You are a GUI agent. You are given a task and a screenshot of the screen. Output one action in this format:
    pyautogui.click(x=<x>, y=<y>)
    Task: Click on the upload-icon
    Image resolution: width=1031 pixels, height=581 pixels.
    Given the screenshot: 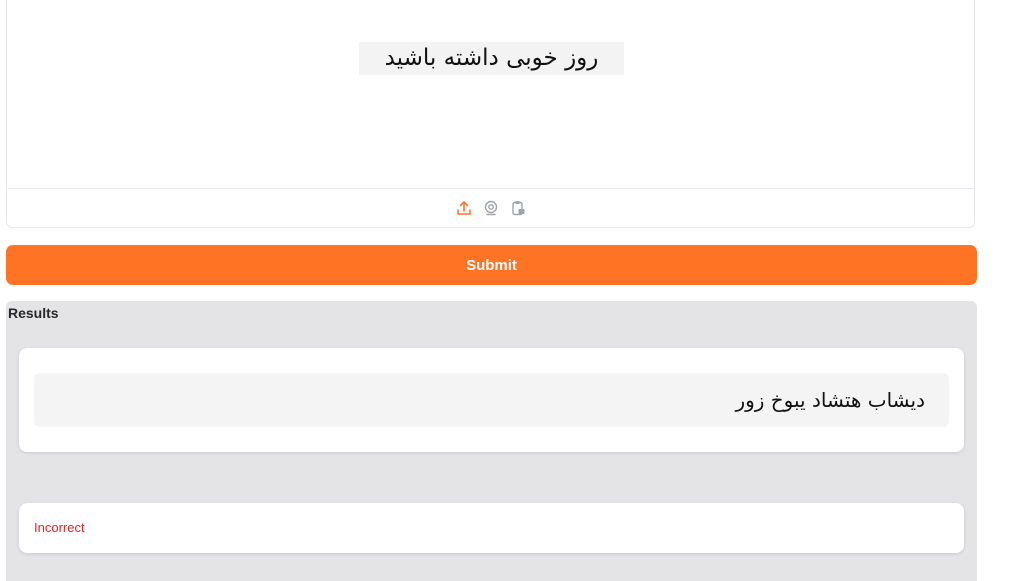 What is the action you would take?
    pyautogui.click(x=463, y=208)
    